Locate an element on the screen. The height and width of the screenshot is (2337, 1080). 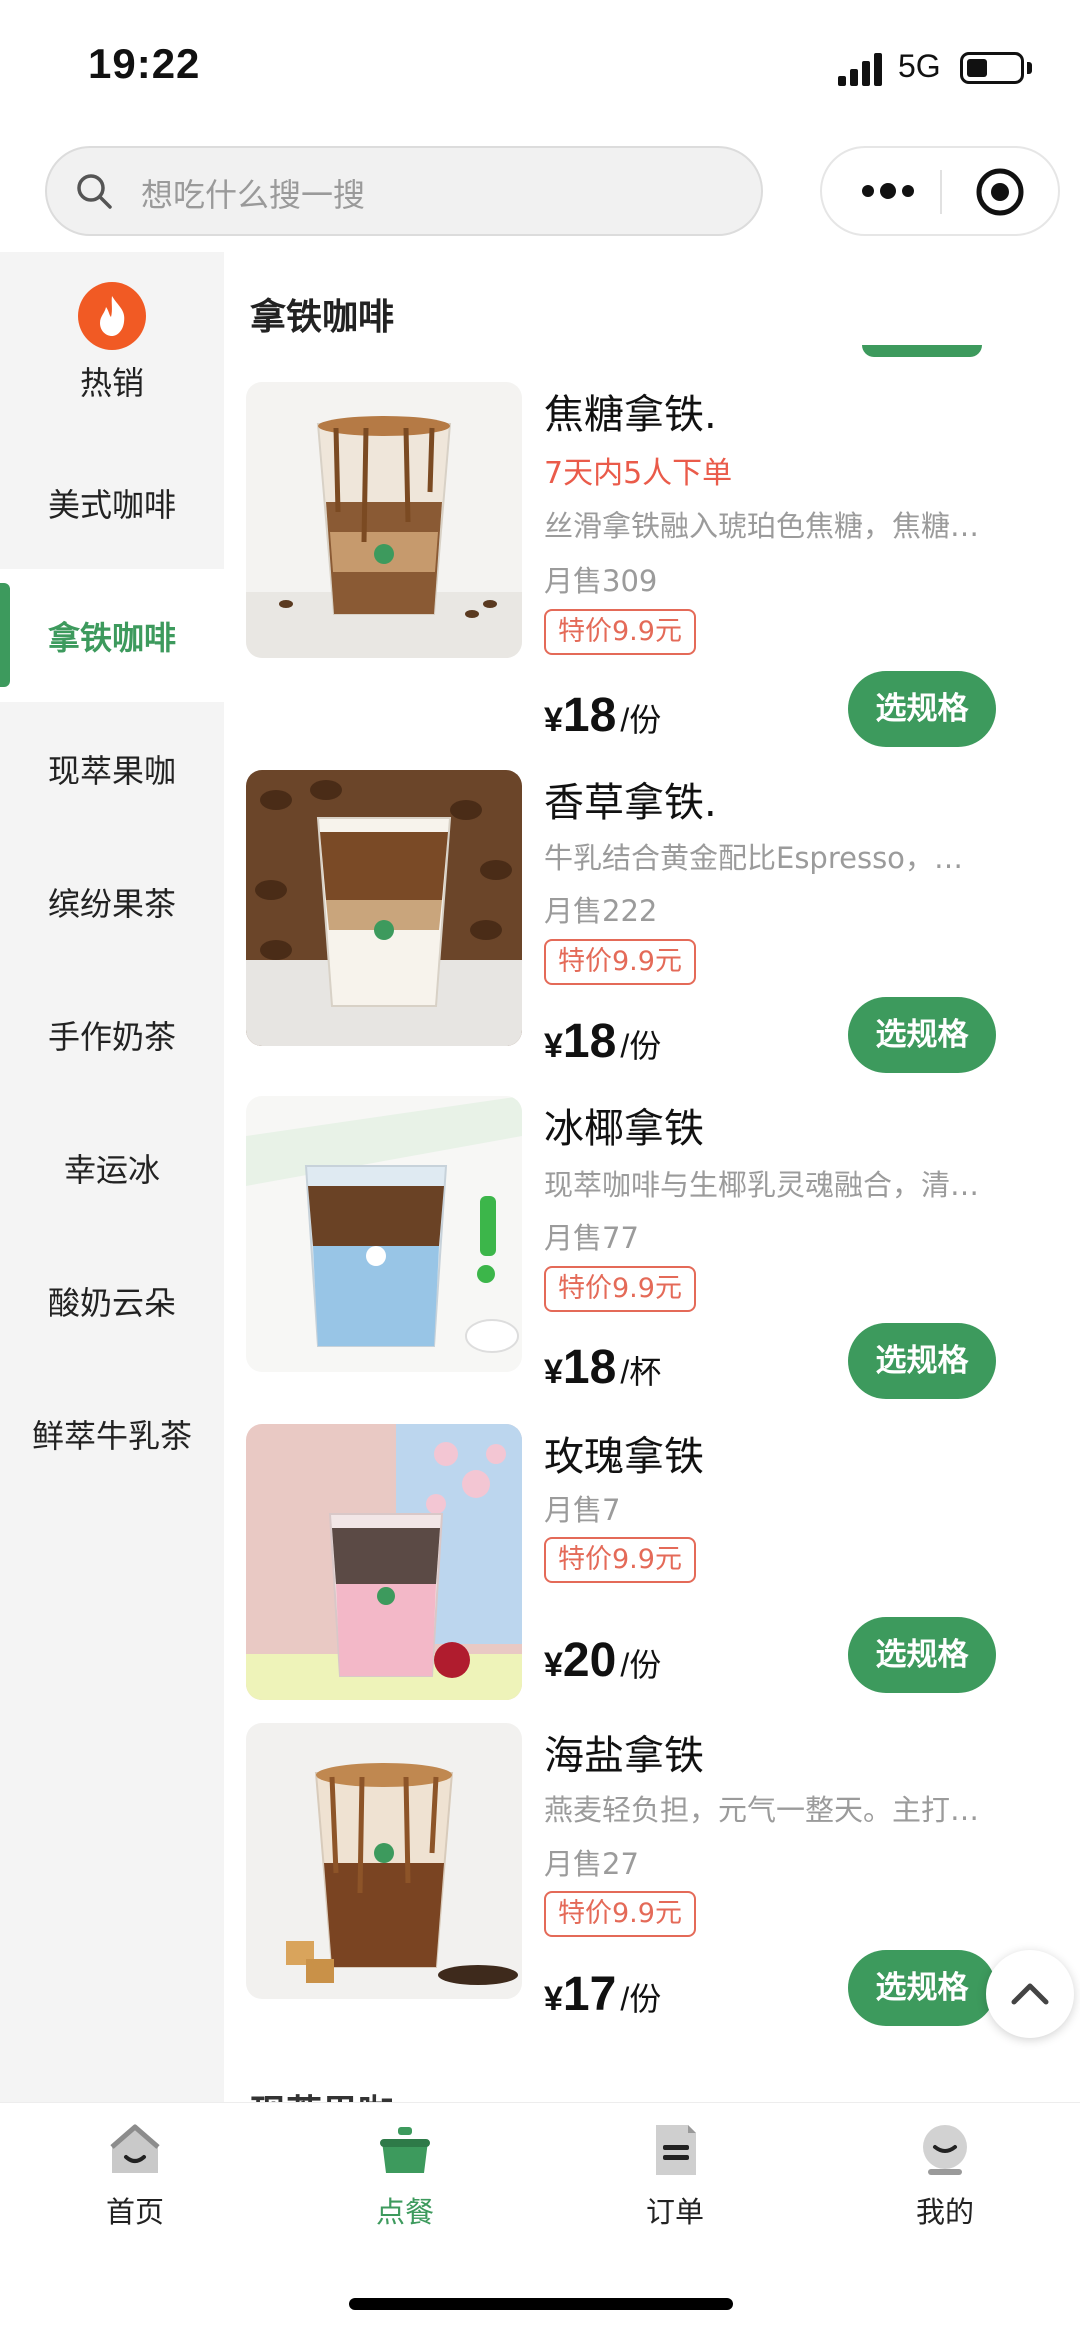
chevron-up-icon is located at coordinates (1030, 1994).